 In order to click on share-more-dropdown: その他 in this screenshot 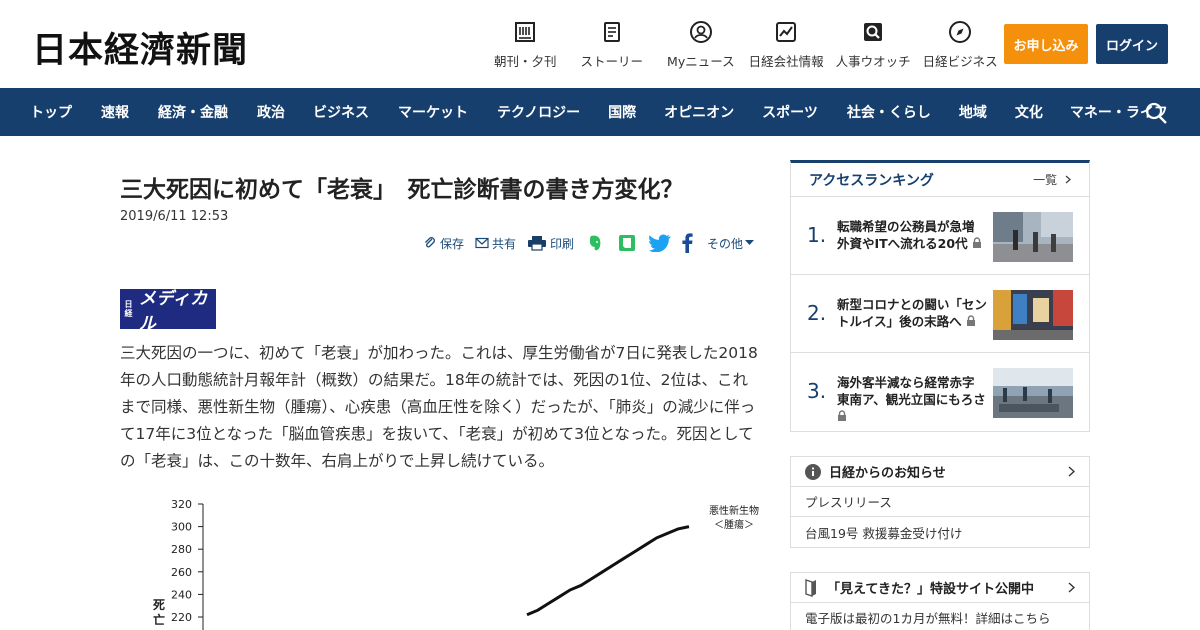, I will do `click(732, 243)`.